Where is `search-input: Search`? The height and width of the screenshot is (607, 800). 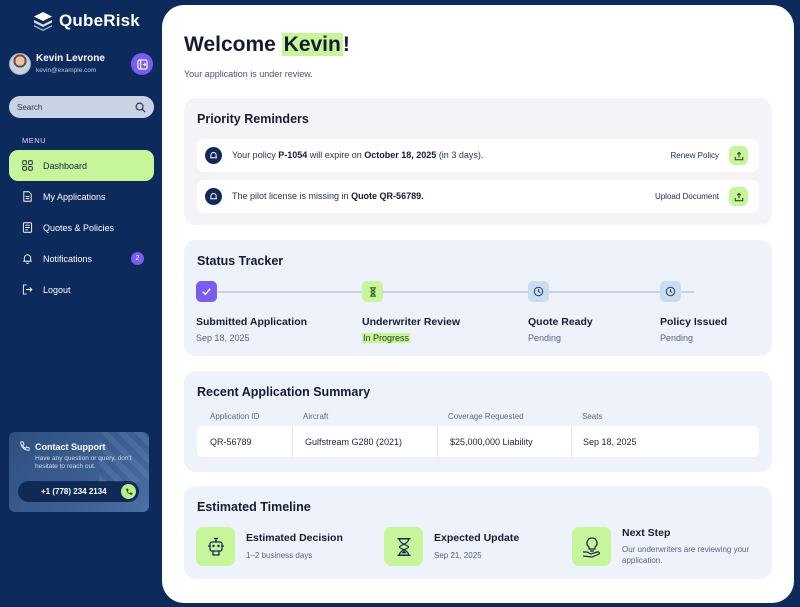
search-input: Search is located at coordinates (81, 107).